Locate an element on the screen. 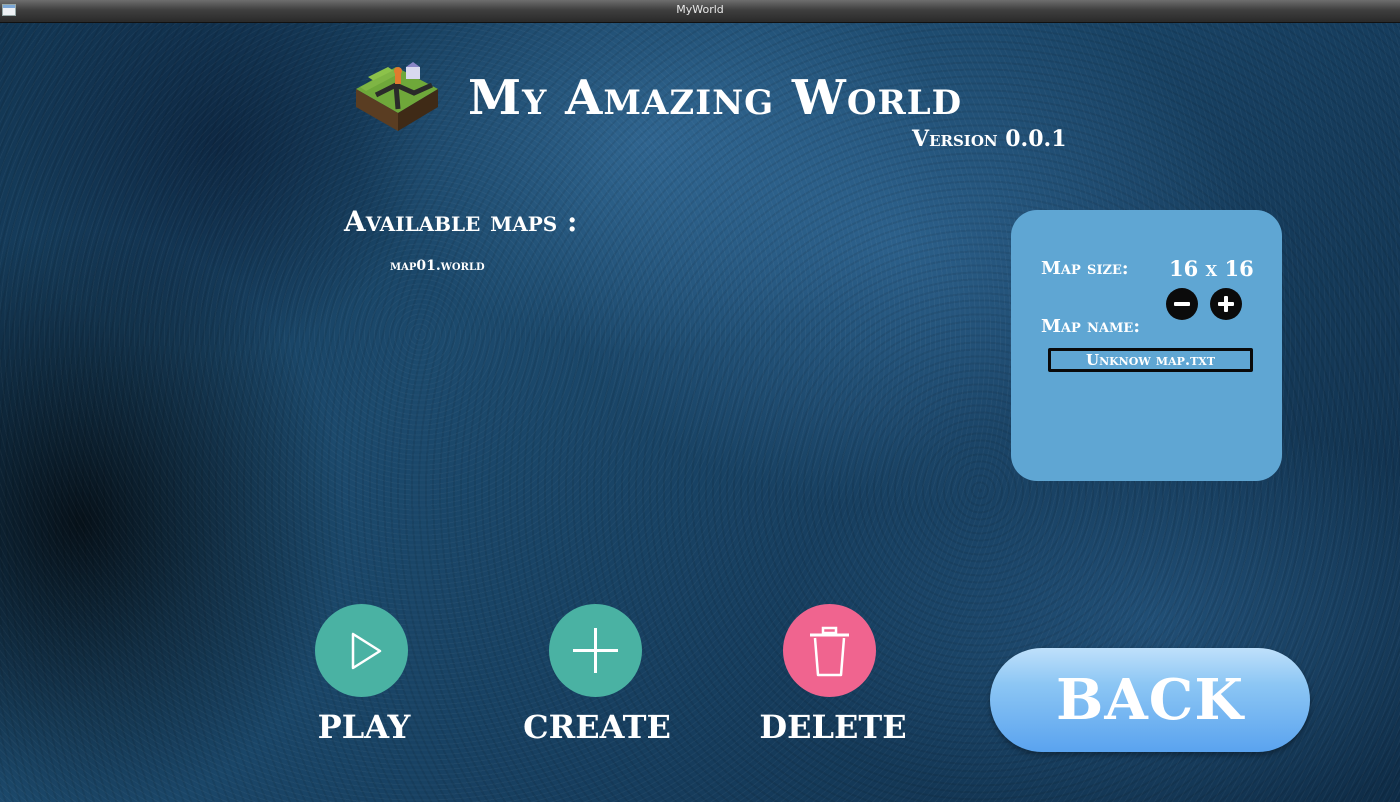  decrease-size-button is located at coordinates (1182, 304).